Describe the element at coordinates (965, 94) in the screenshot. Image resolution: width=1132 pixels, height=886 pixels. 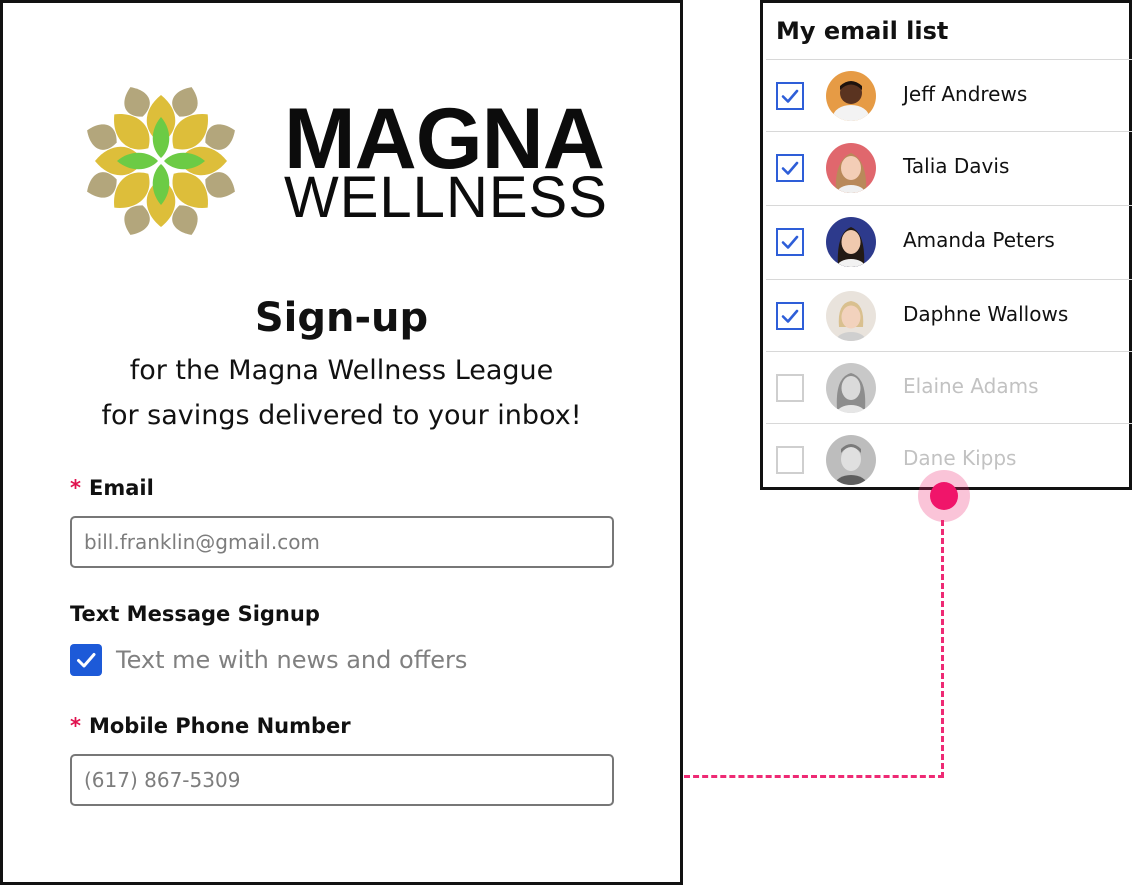
I see `list-item-name: Jeff Andrews` at that location.